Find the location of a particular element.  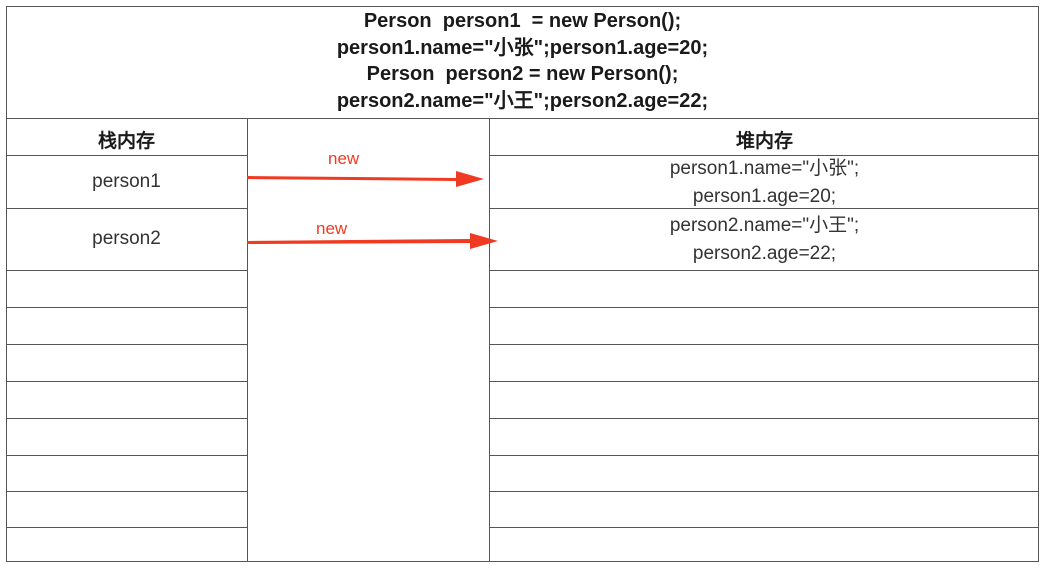

arrow-person1 is located at coordinates (365, 179).